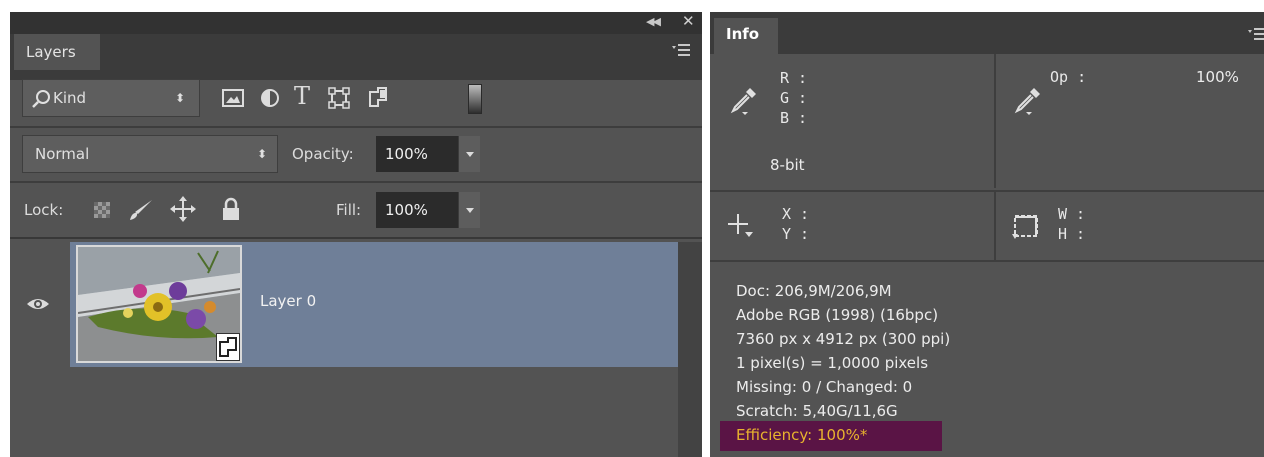 This screenshot has width=1264, height=457. I want to click on smart-object-filter-icon, so click(378, 97).